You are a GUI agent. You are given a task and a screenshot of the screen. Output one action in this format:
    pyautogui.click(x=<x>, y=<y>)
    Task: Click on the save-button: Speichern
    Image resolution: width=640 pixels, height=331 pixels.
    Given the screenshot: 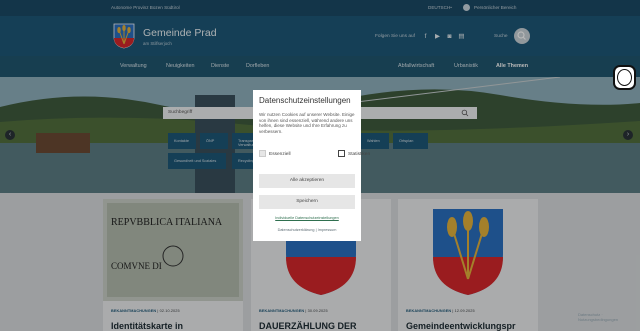 What is the action you would take?
    pyautogui.click(x=307, y=202)
    